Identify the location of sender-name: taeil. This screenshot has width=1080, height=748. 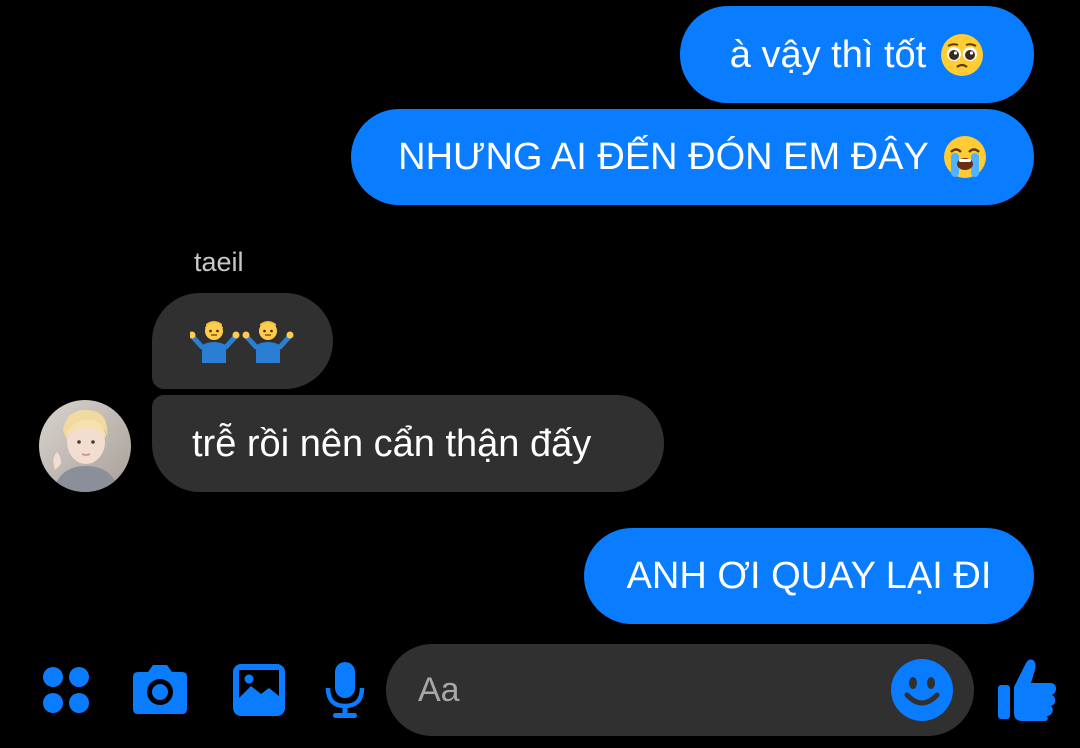
(219, 262).